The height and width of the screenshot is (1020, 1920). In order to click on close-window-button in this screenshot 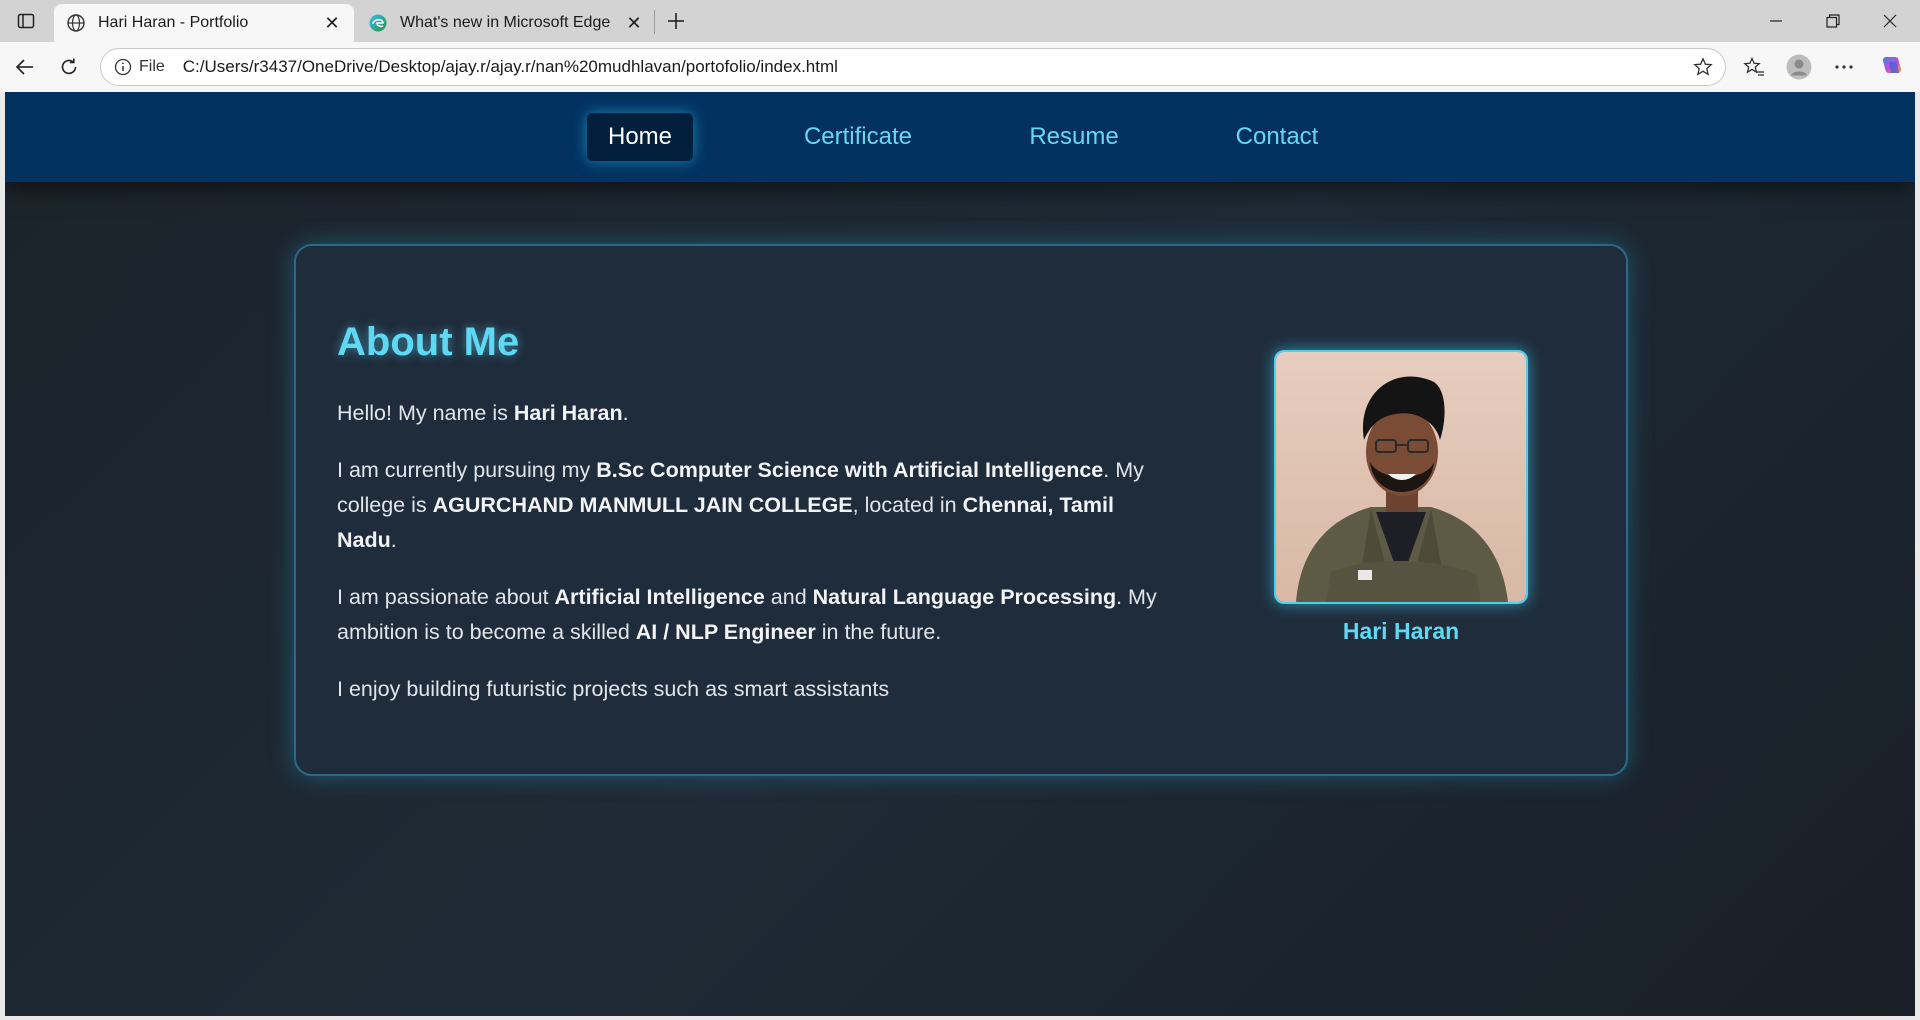, I will do `click(1890, 21)`.